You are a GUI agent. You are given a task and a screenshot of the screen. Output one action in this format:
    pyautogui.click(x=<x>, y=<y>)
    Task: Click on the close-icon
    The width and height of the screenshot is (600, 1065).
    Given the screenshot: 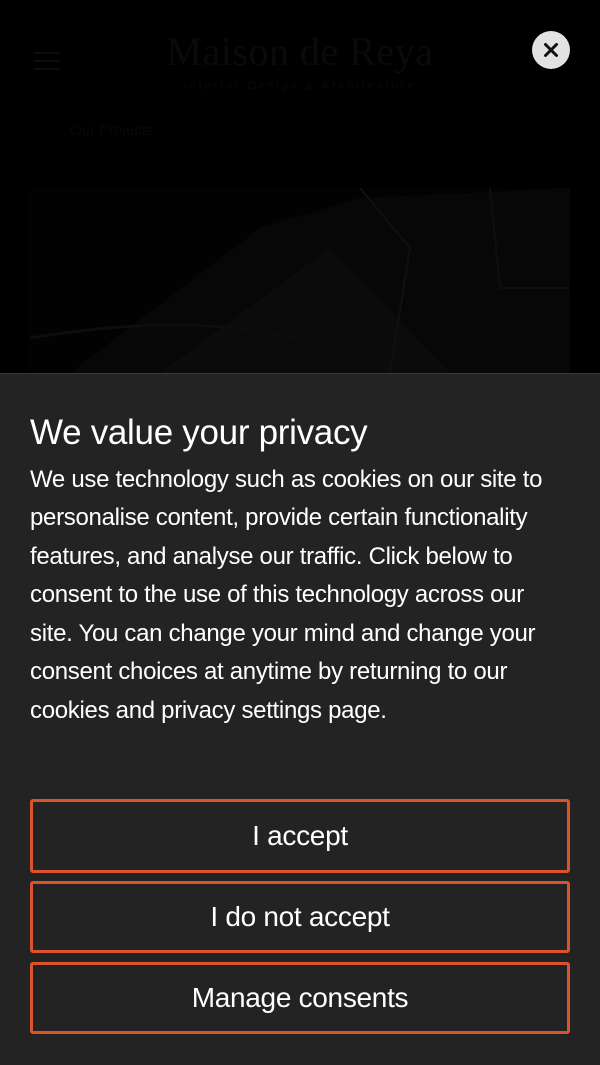 What is the action you would take?
    pyautogui.click(x=551, y=50)
    